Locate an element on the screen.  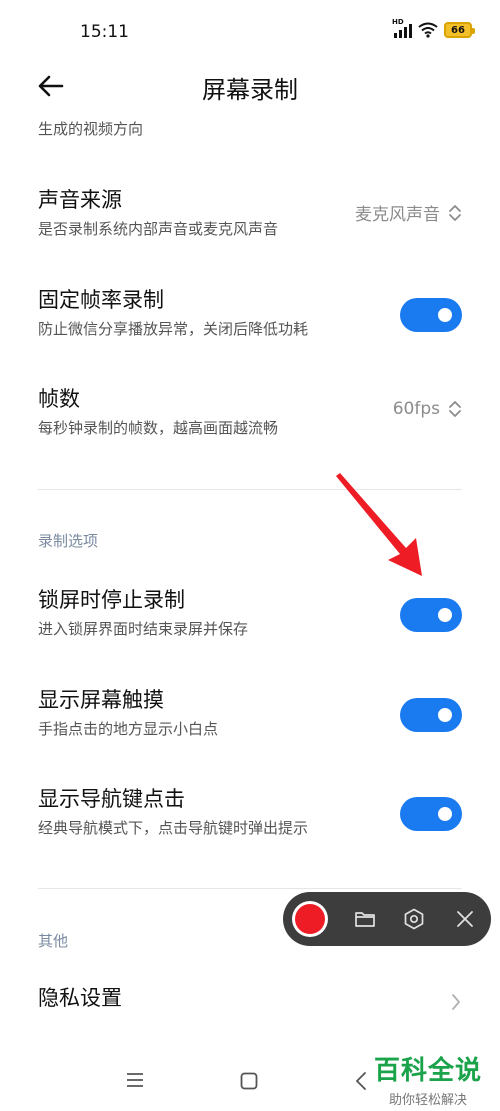
audio-source-value: 麦克风声音 is located at coordinates (397, 215).